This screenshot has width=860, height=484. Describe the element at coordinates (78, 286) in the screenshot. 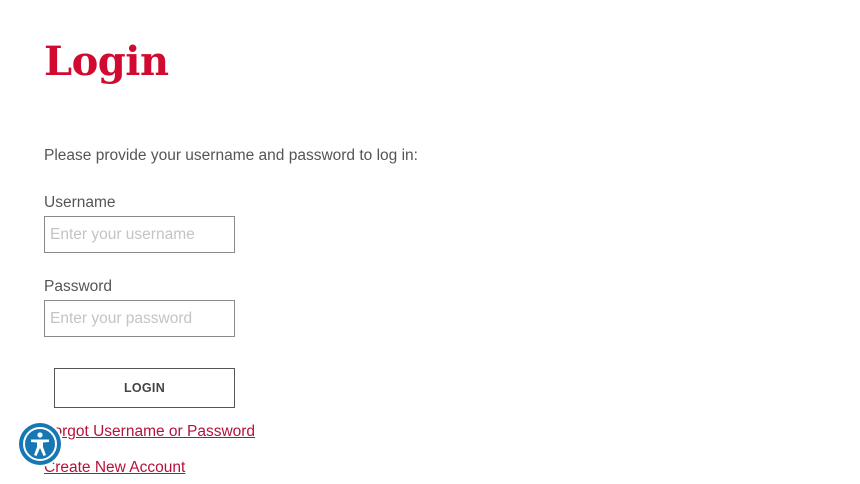

I see `password-label: Password` at that location.